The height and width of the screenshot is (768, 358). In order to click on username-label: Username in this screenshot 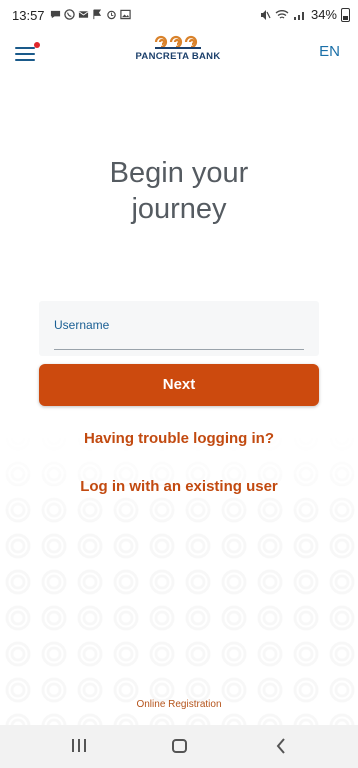, I will do `click(82, 325)`.